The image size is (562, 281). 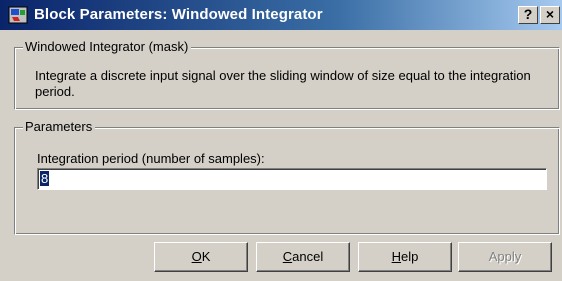 I want to click on ok-button: OK, so click(x=201, y=257).